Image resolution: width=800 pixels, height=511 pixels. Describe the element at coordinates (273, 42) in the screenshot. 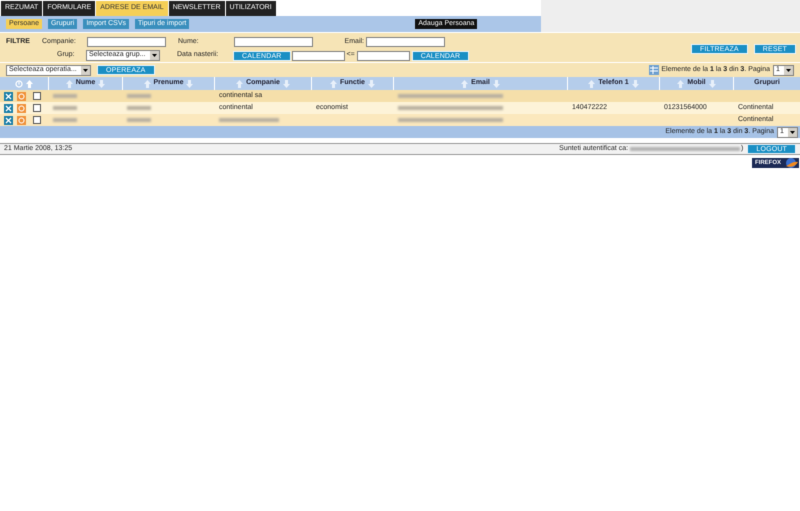

I see `name-field` at that location.